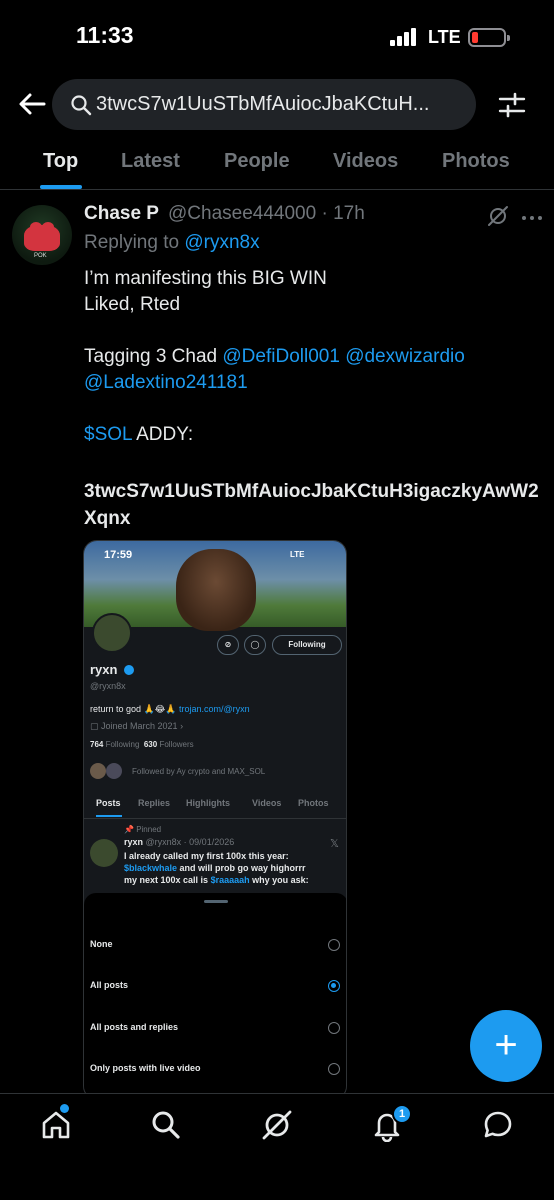  Describe the element at coordinates (267, 803) in the screenshot. I see `embedded-tab: Videos` at that location.